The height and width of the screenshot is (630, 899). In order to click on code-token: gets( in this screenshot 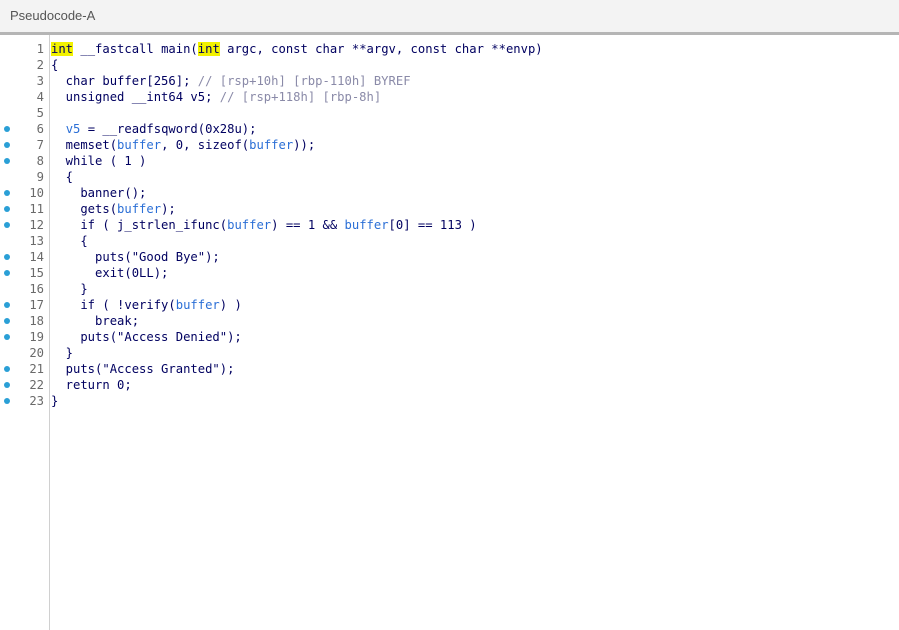, I will do `click(84, 209)`.